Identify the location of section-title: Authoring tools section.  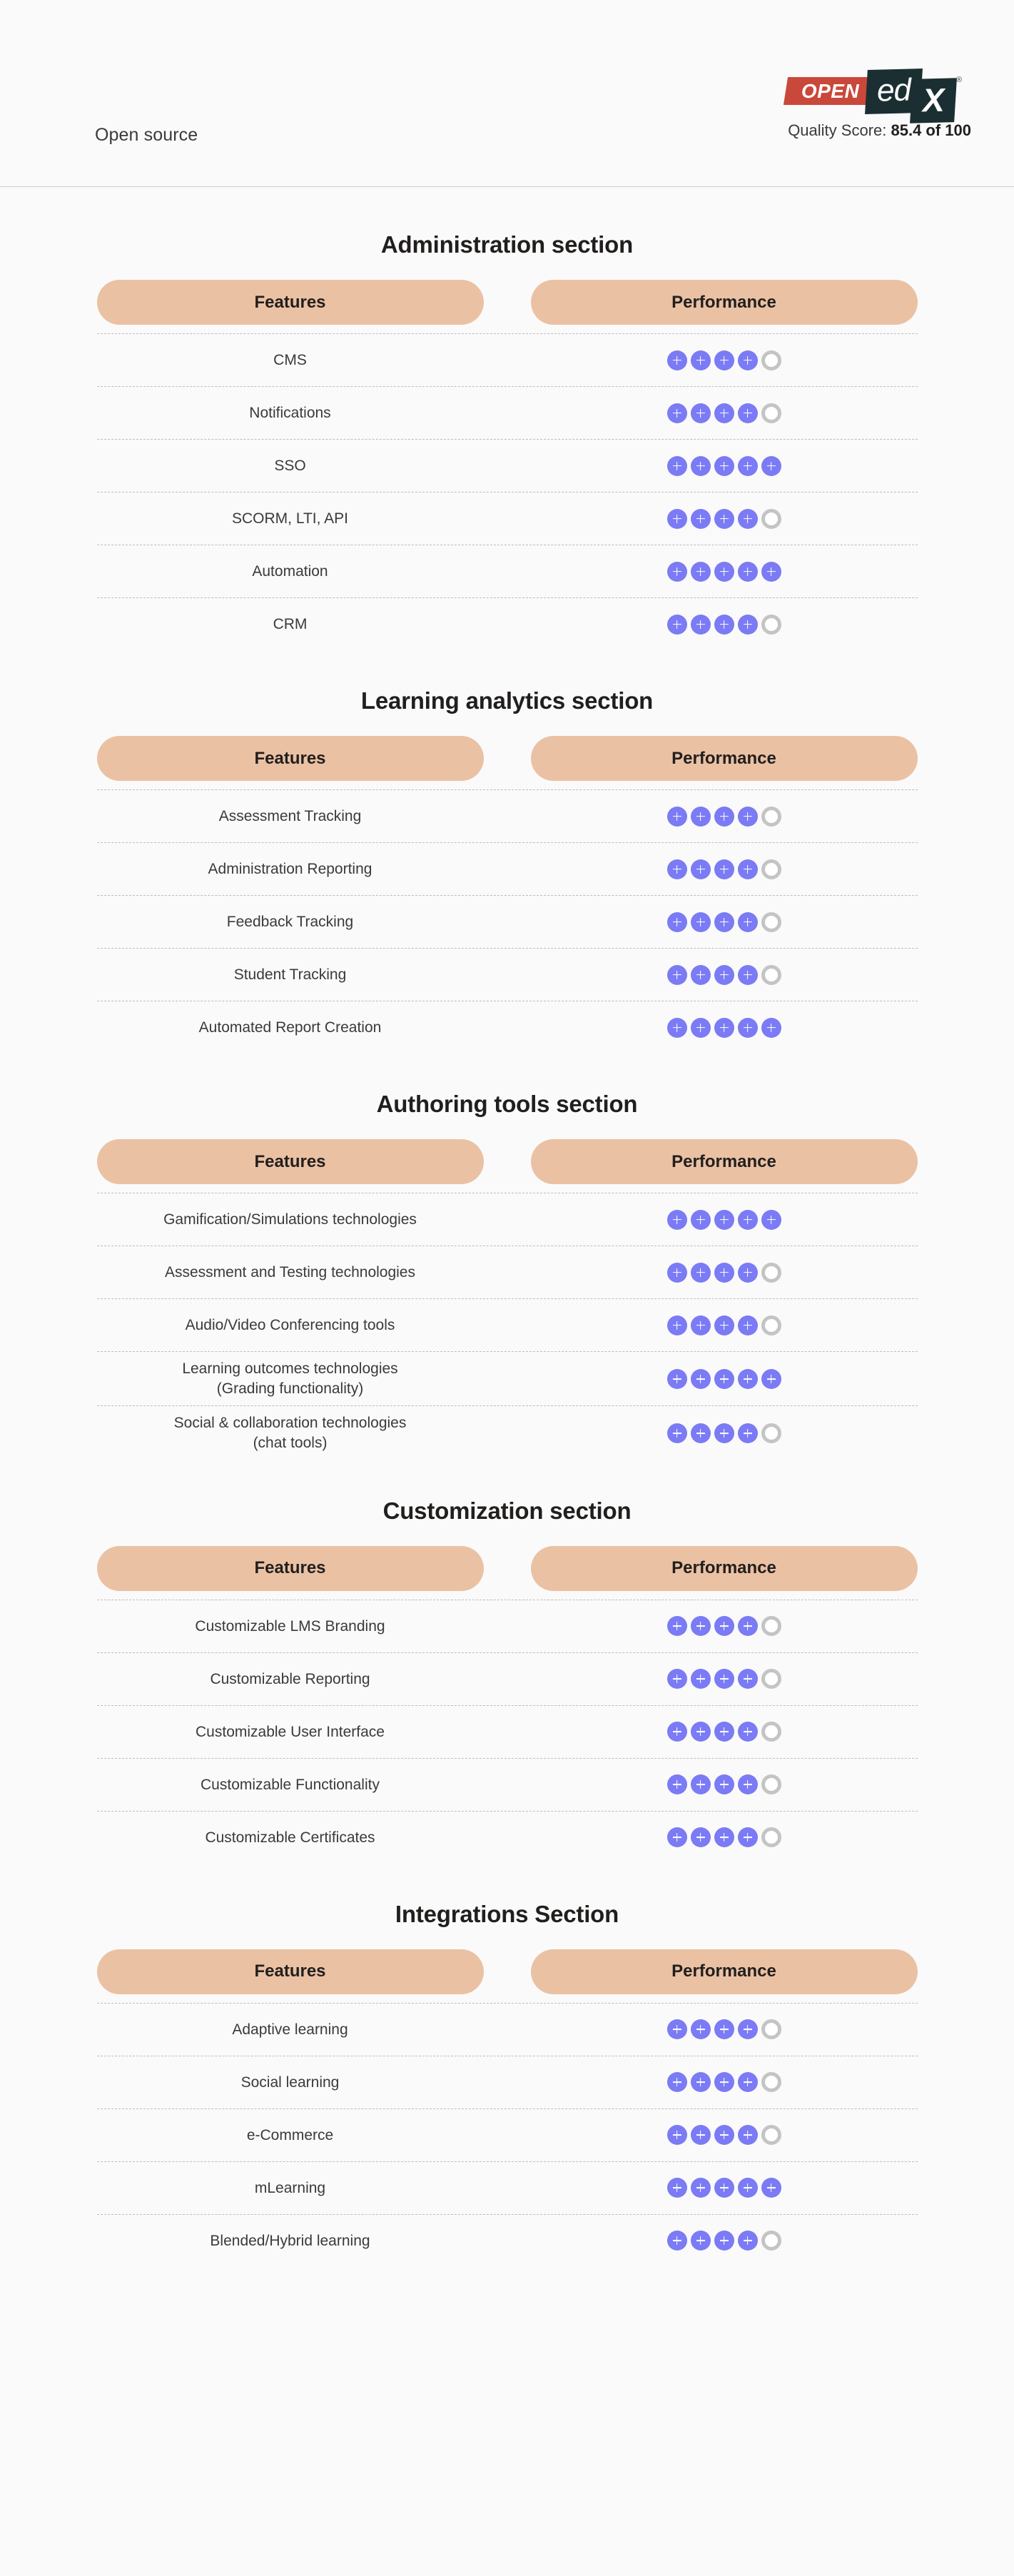
(507, 1104).